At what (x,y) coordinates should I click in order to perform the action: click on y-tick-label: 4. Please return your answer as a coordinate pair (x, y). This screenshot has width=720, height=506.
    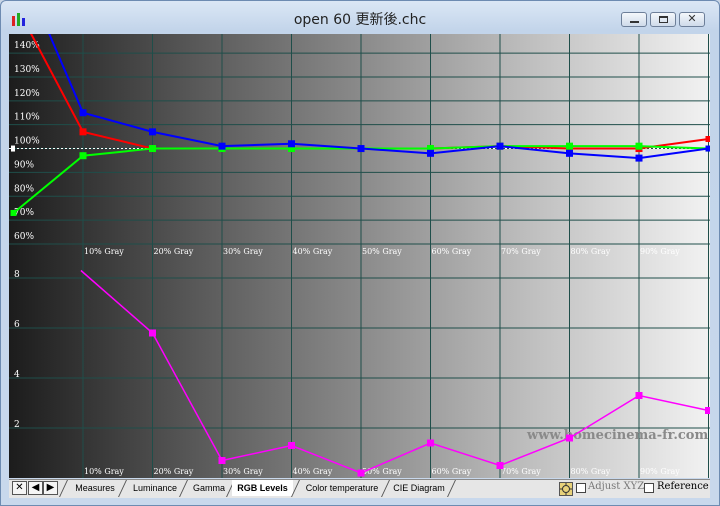
    Looking at the image, I should click on (17, 375).